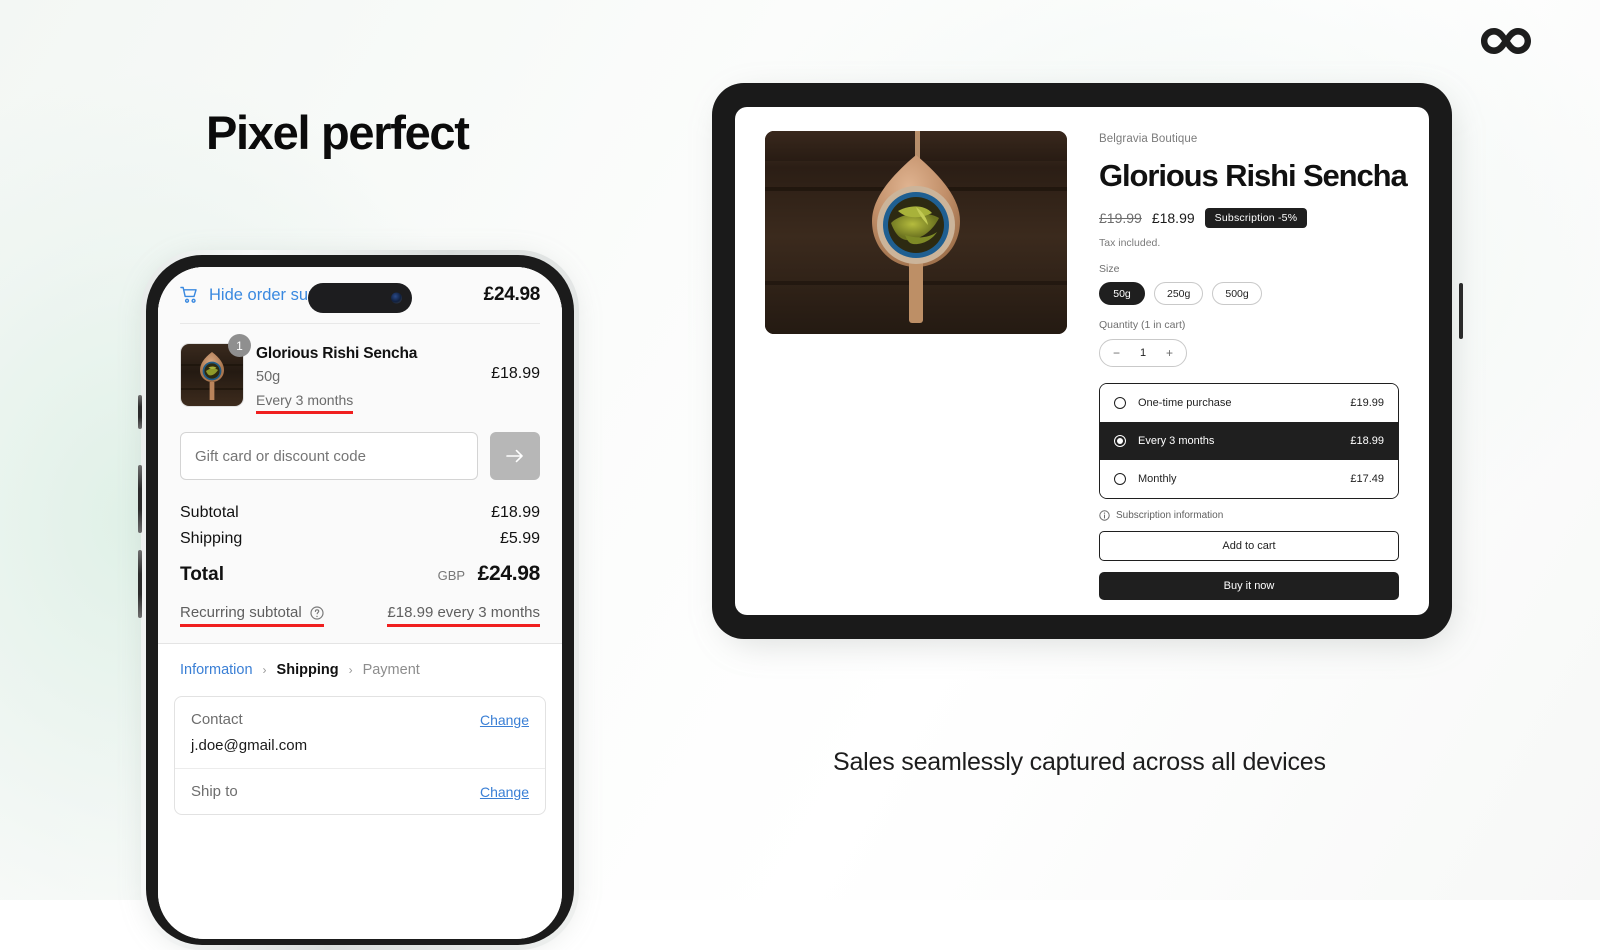  Describe the element at coordinates (360, 571) in the screenshot. I see `totals-row-total: Total GBP £24.98` at that location.